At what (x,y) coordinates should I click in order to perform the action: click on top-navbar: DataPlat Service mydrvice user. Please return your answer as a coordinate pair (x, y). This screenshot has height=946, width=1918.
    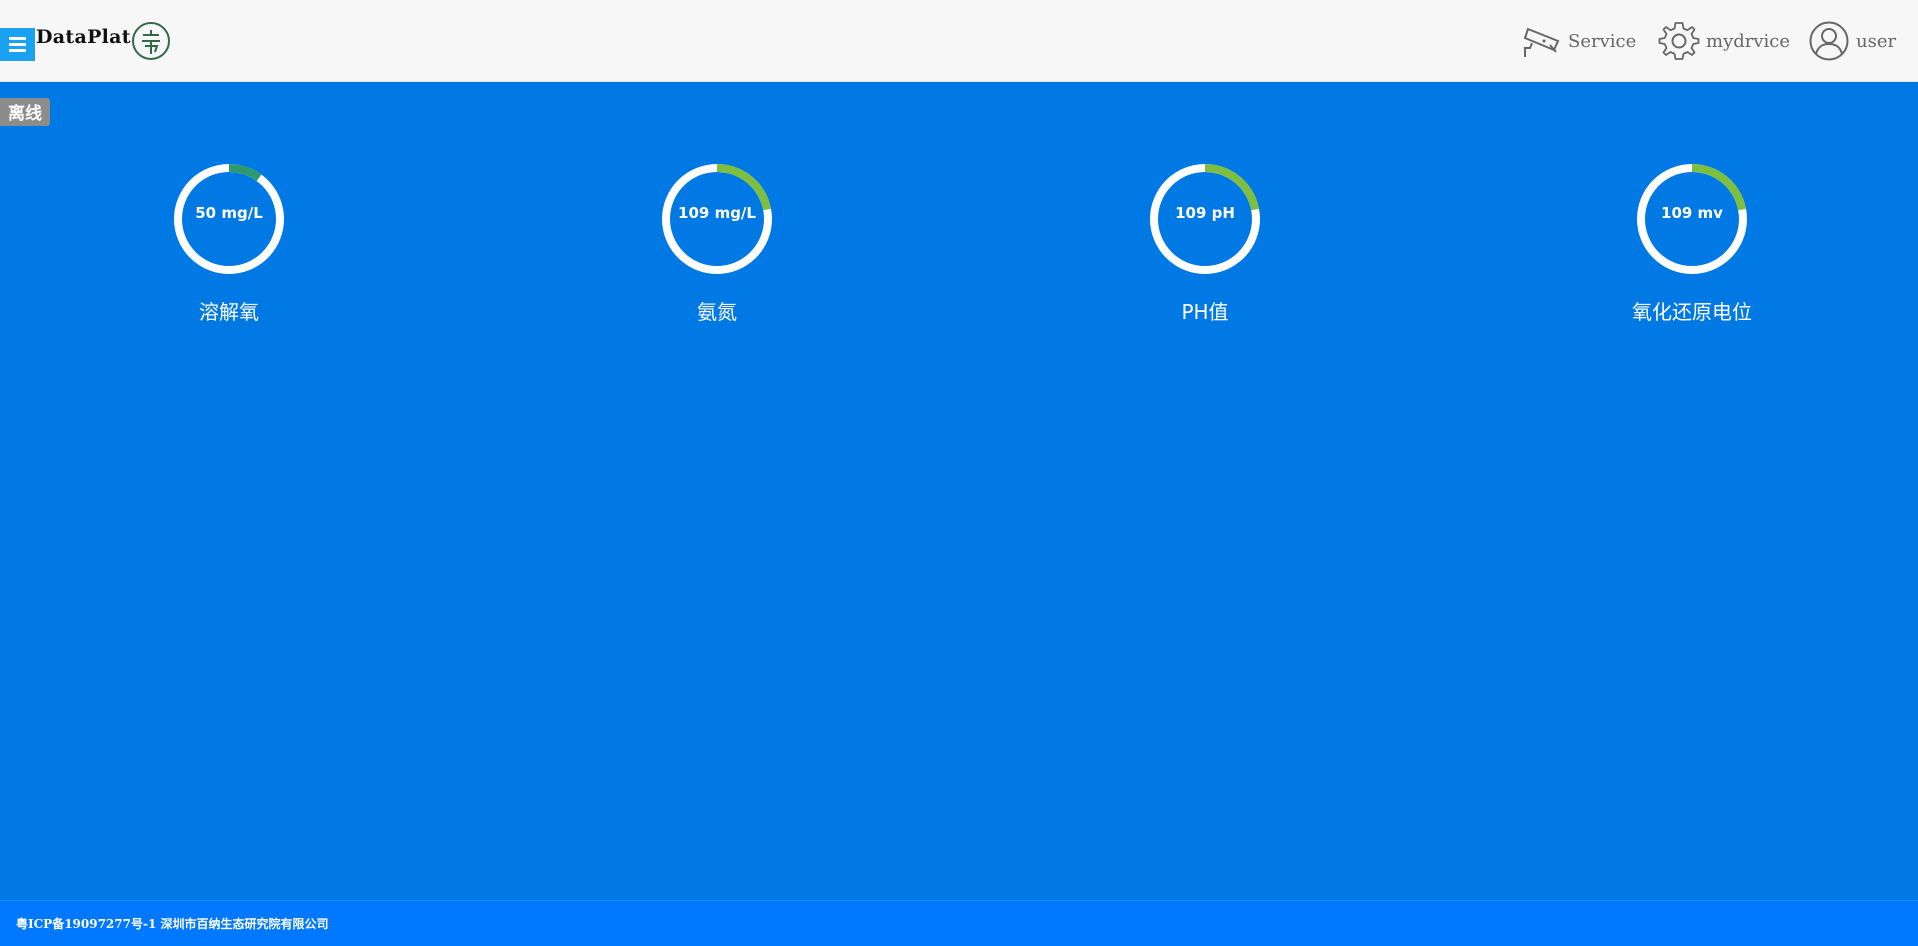
    Looking at the image, I should click on (959, 41).